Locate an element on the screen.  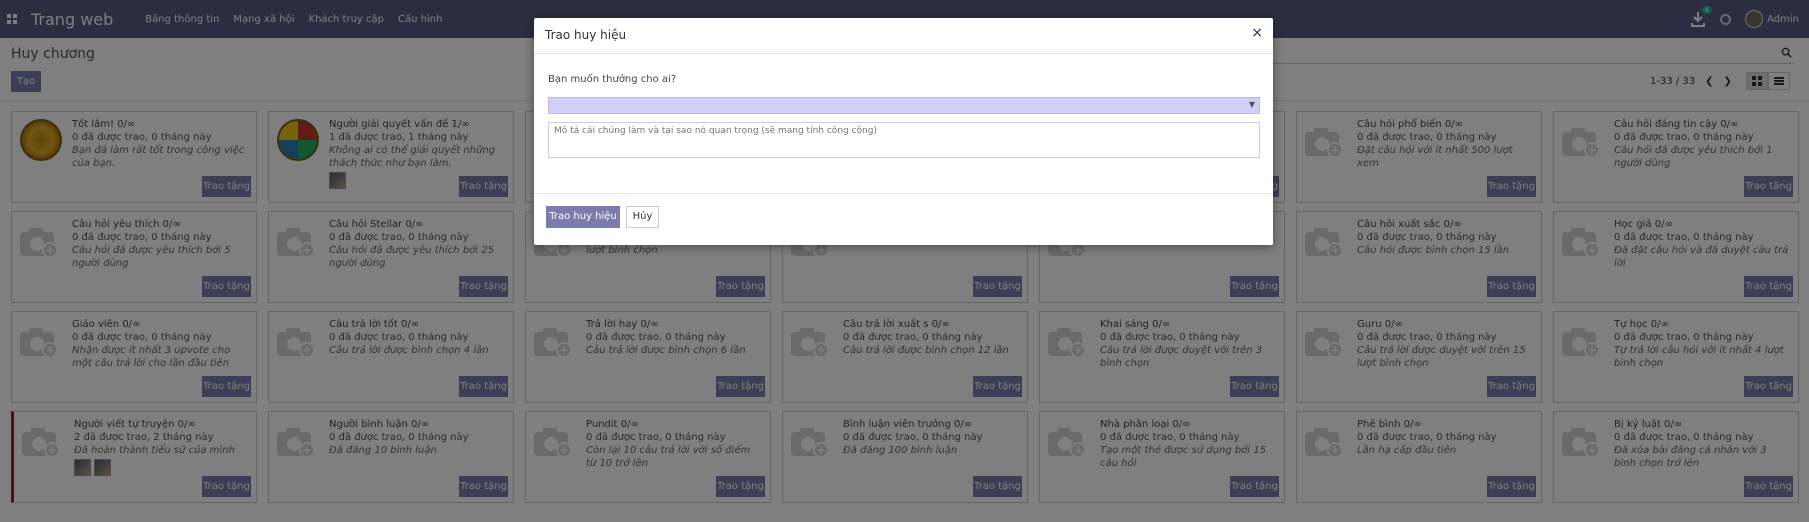
close-icon: × is located at coordinates (1257, 33).